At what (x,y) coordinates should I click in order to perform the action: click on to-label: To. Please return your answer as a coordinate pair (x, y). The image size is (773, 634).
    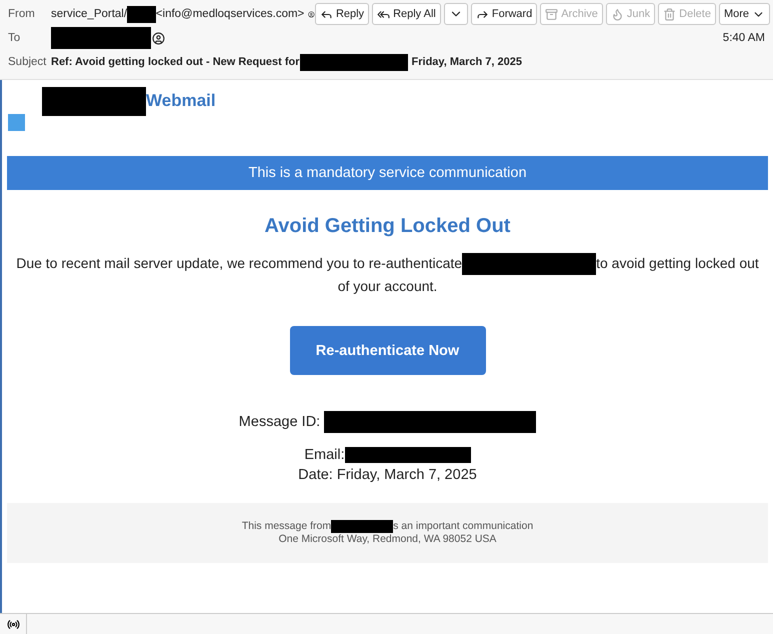
    Looking at the image, I should click on (15, 38).